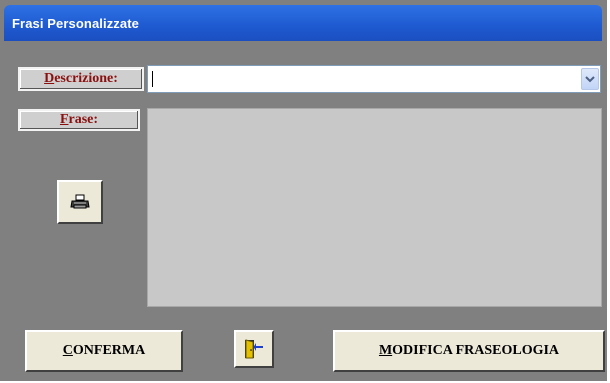  I want to click on phrase-label-accelerator: F, so click(64, 119).